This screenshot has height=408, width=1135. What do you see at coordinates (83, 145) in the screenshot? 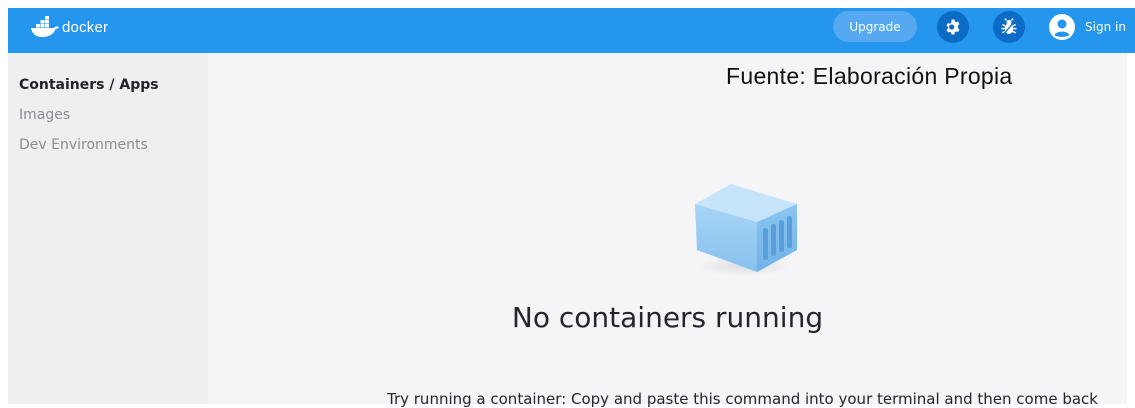
I see `sidebar-item-dev-environments: Dev Environments` at bounding box center [83, 145].